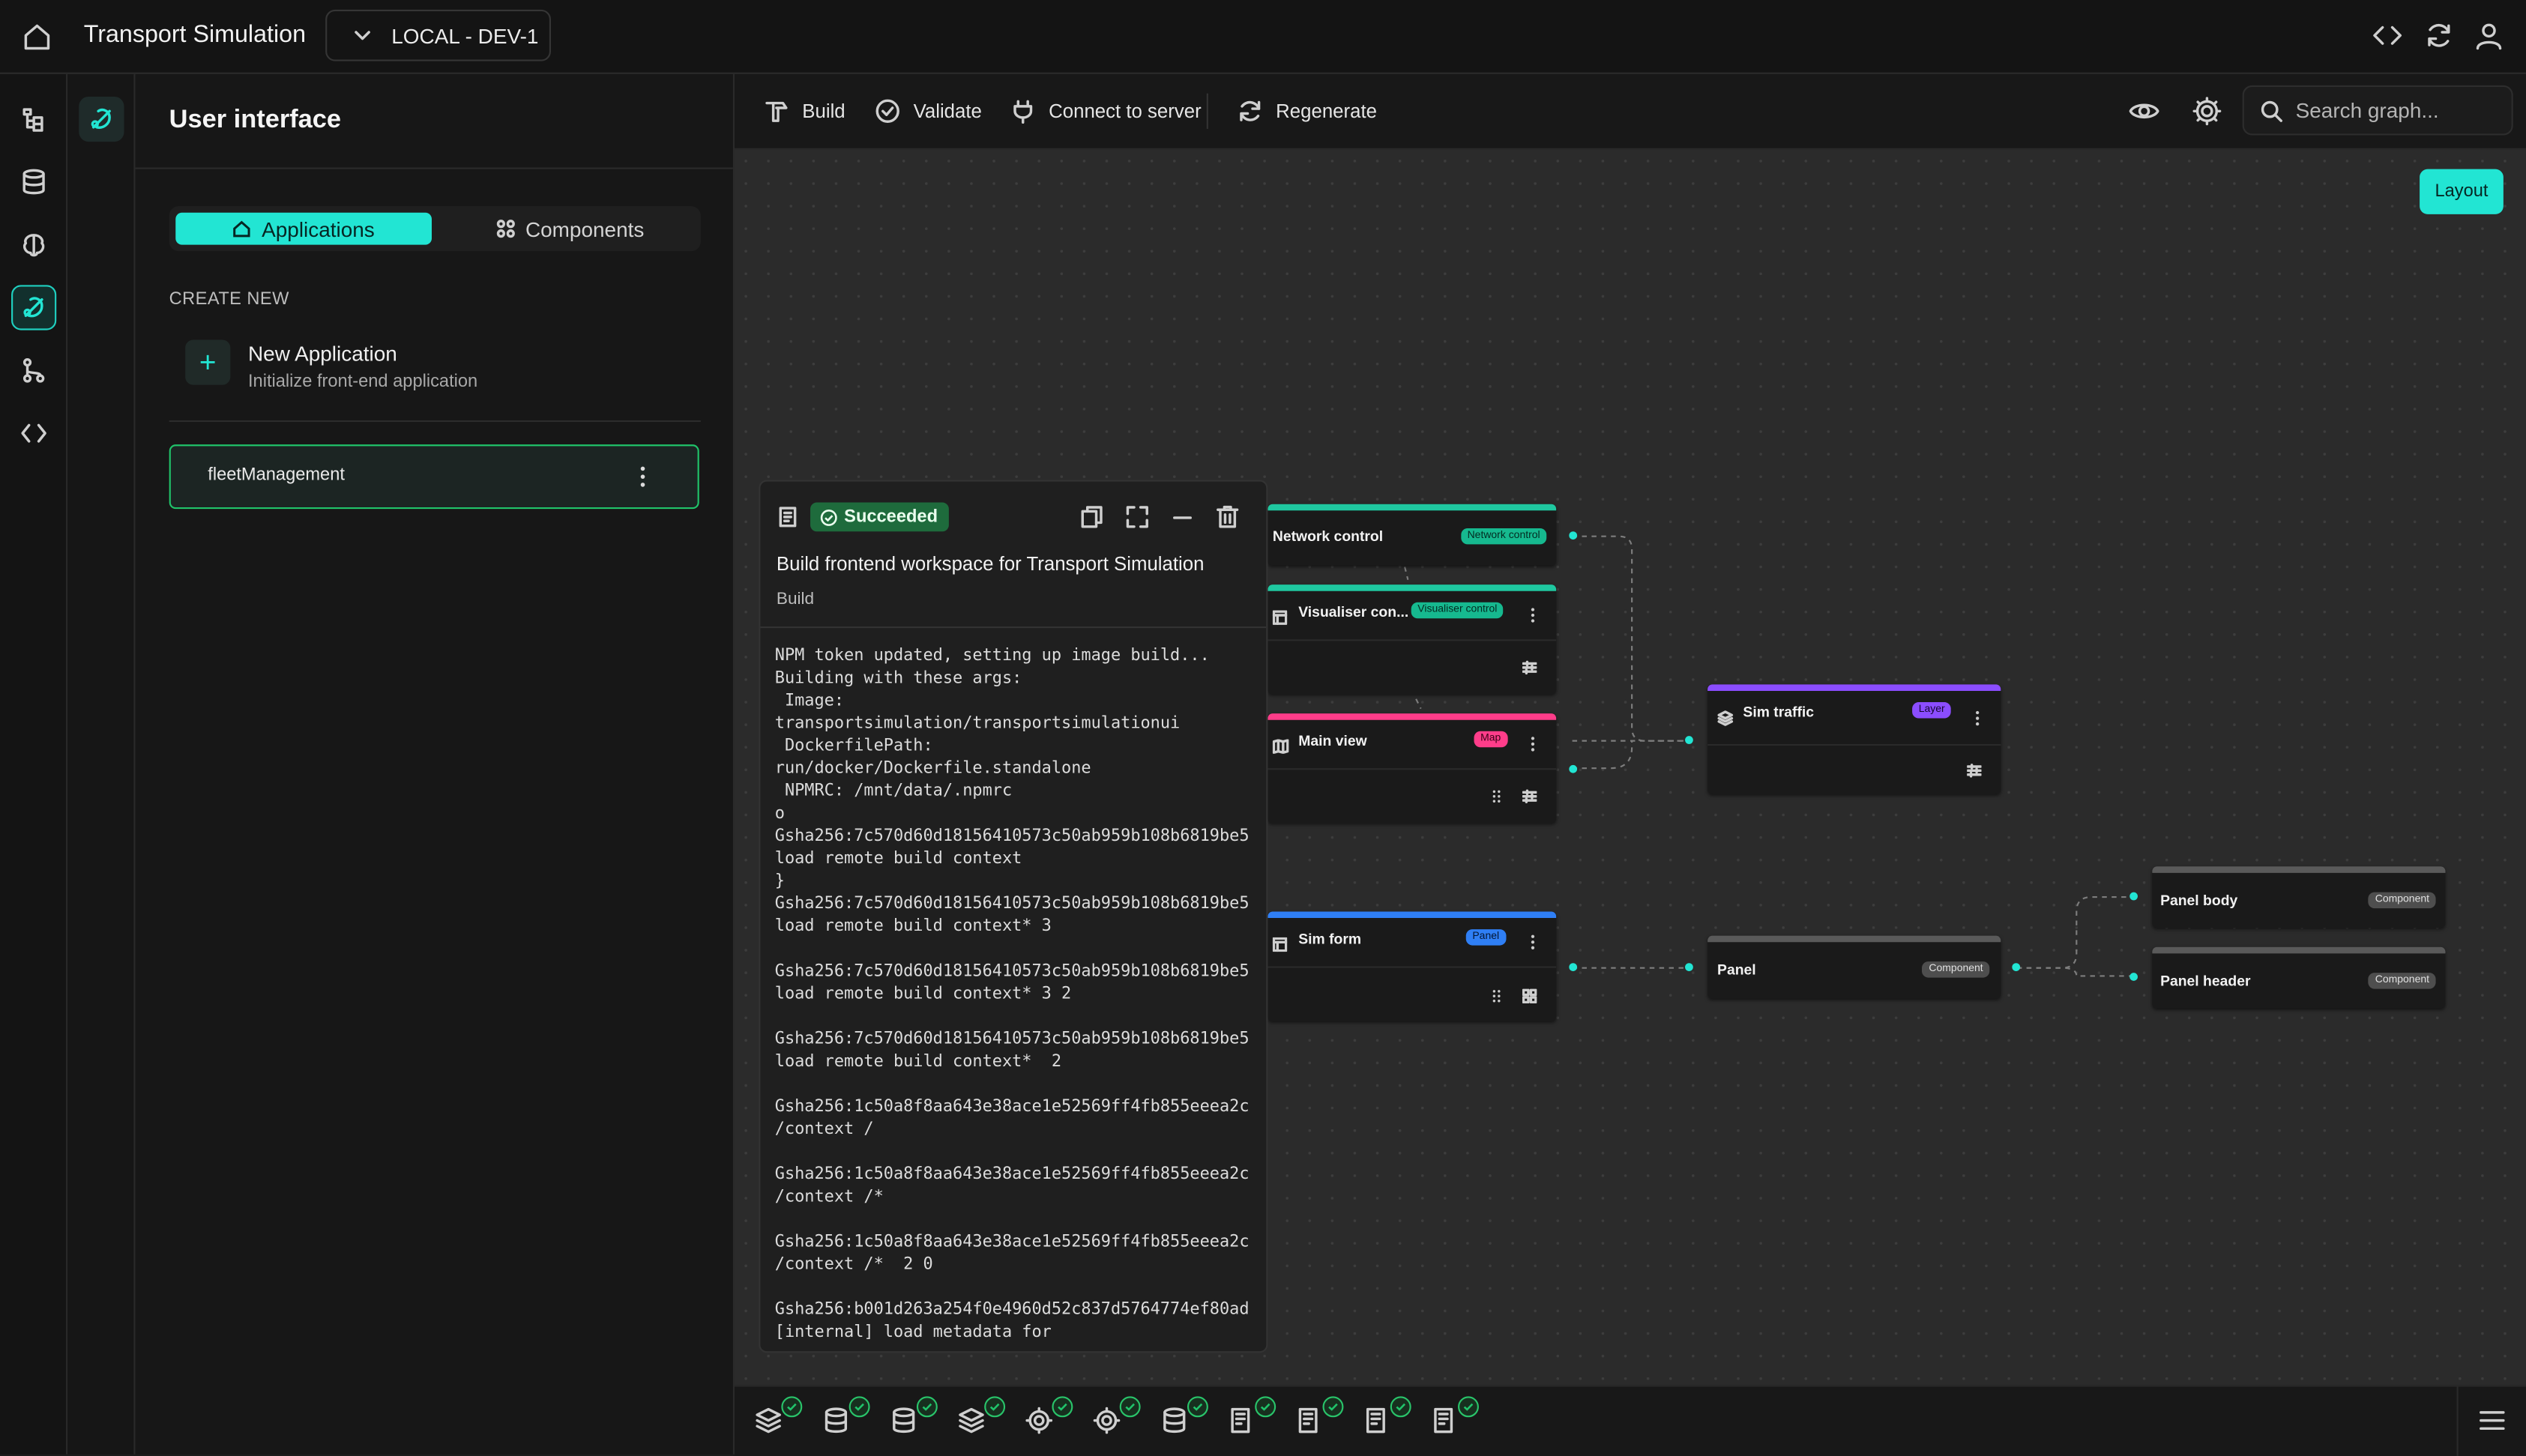 The width and height of the screenshot is (2526, 1456). Describe the element at coordinates (1332, 740) in the screenshot. I see `node-label: Main view` at that location.